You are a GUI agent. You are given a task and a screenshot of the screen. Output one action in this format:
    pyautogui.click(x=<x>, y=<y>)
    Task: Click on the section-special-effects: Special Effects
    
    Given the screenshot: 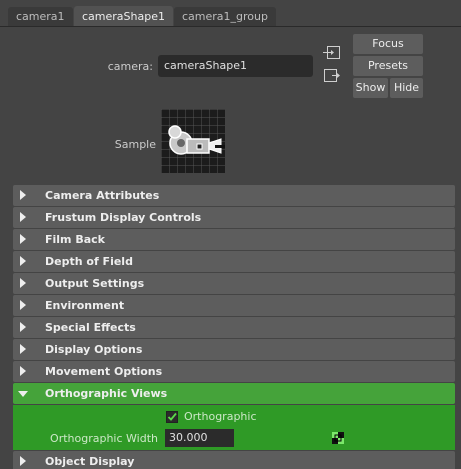 What is the action you would take?
    pyautogui.click(x=234, y=327)
    